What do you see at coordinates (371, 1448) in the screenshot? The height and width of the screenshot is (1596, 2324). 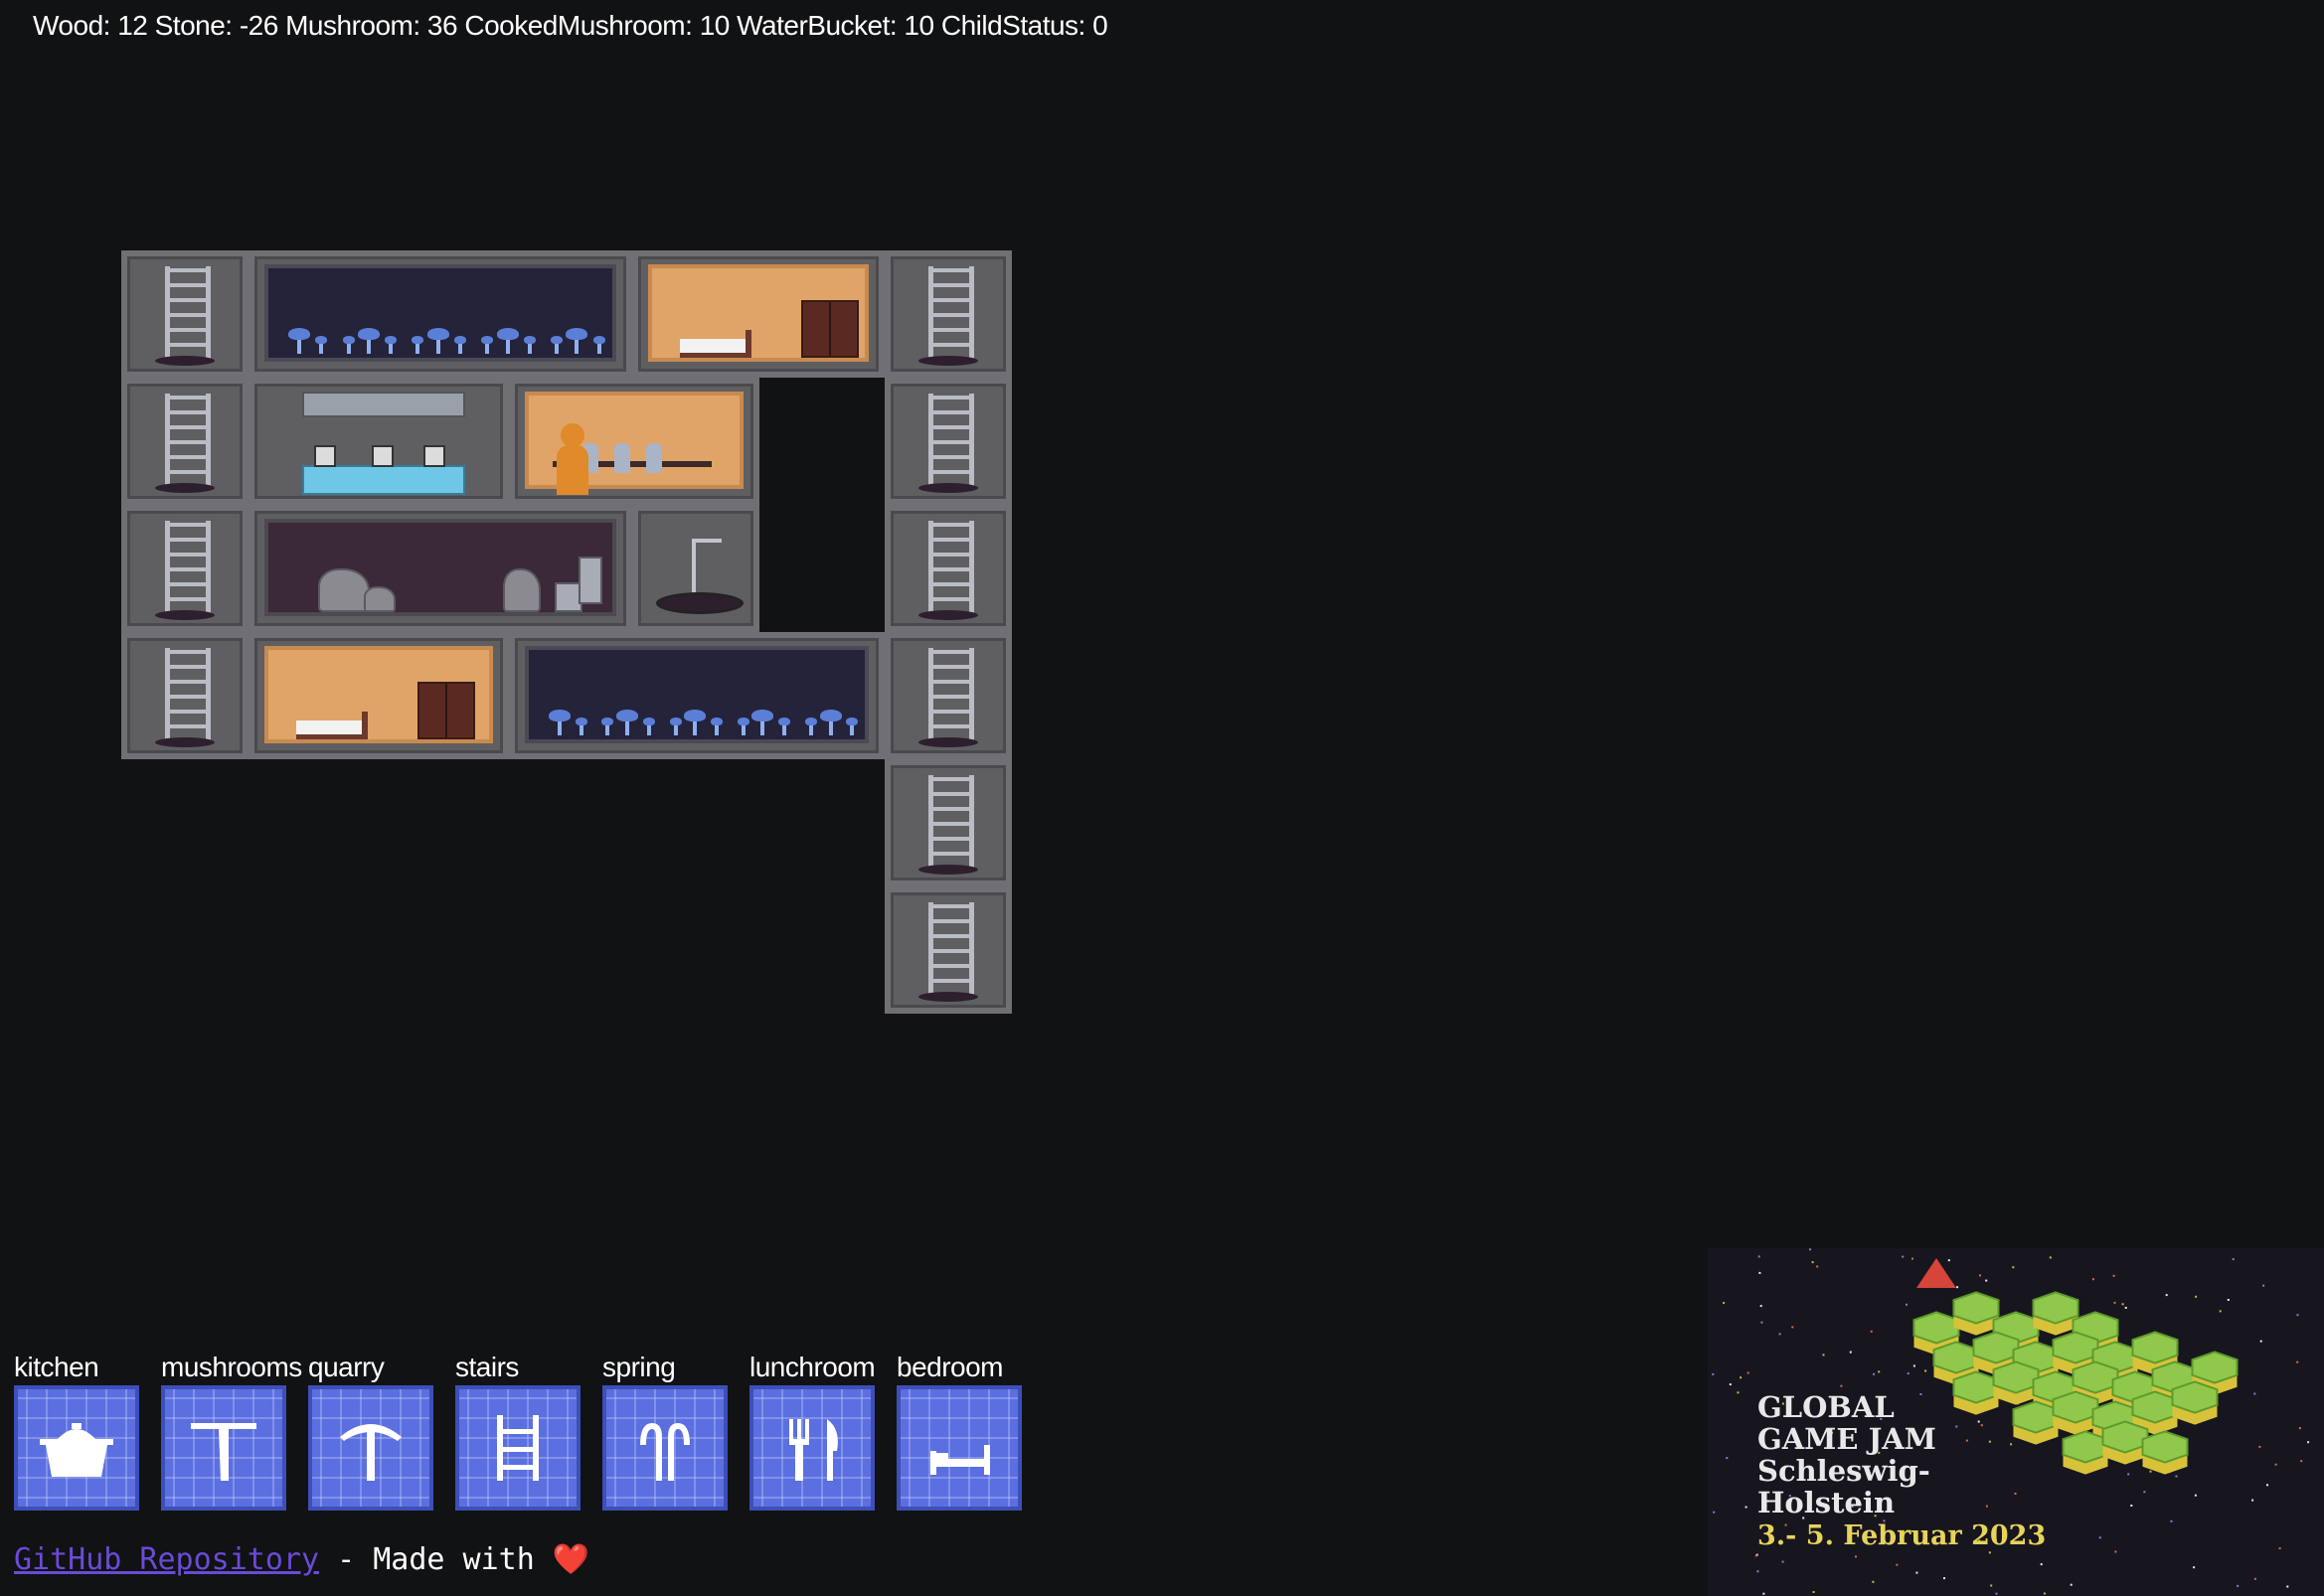 I see `quarry-button` at bounding box center [371, 1448].